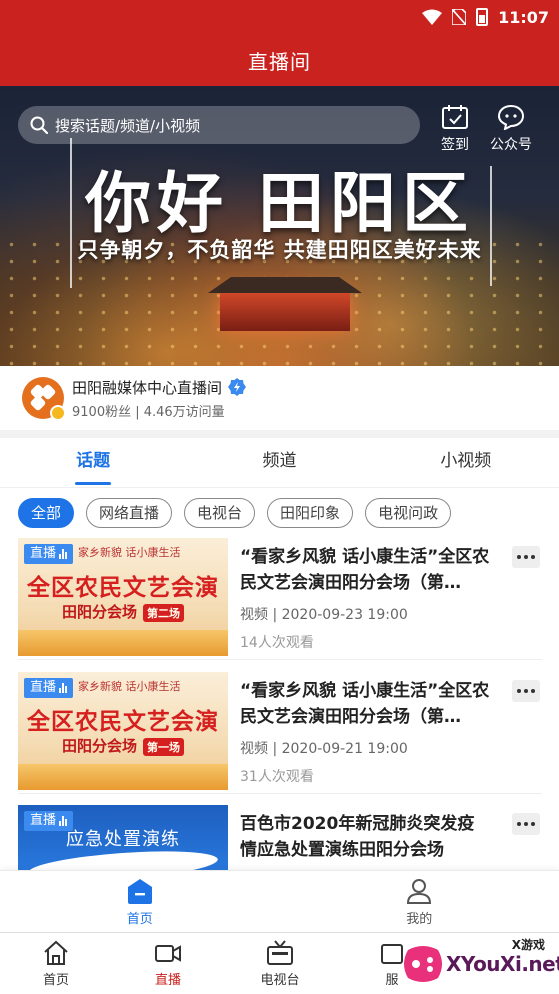 This screenshot has height=994, width=559. Describe the element at coordinates (419, 919) in the screenshot. I see `inner-nav-mine-label: 我的` at that location.